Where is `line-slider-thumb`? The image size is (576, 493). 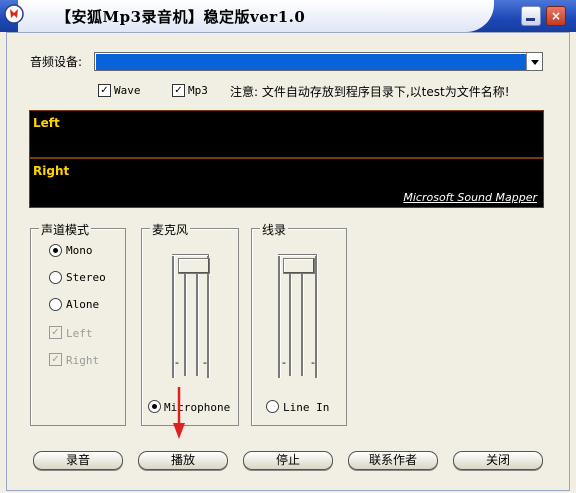
line-slider-thumb is located at coordinates (299, 266).